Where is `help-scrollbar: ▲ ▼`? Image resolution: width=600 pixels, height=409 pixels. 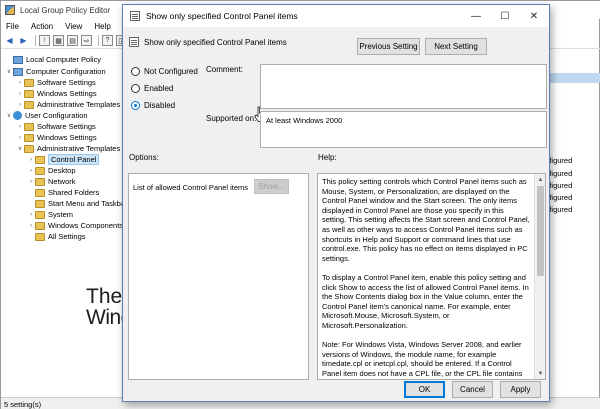 help-scrollbar: ▲ ▼ is located at coordinates (539, 276).